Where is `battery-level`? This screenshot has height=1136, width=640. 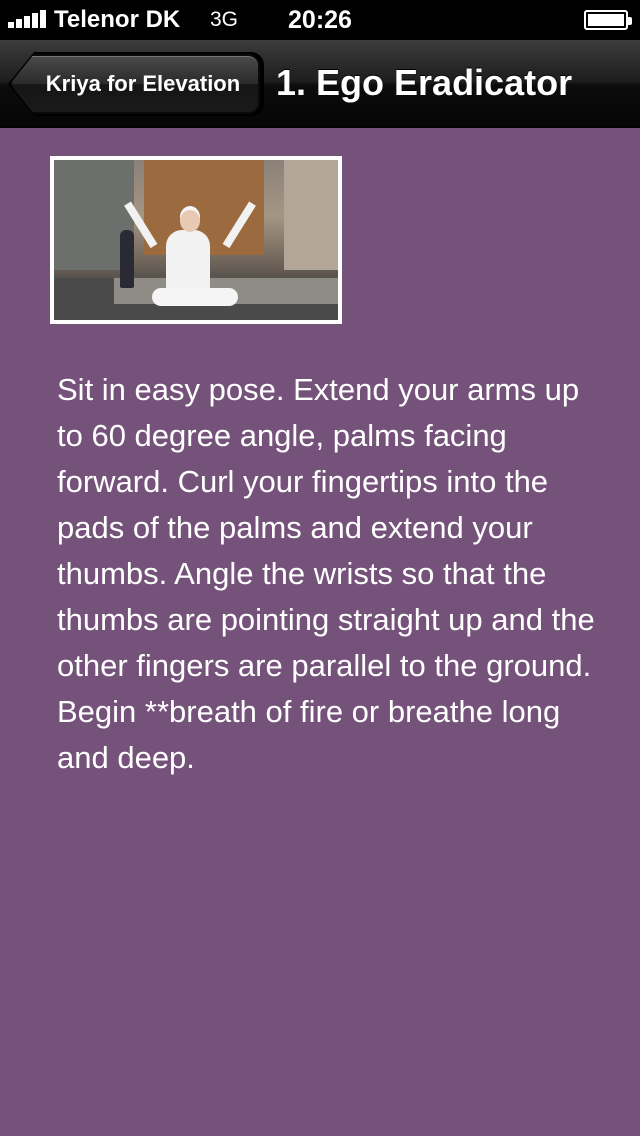 battery-level is located at coordinates (606, 20).